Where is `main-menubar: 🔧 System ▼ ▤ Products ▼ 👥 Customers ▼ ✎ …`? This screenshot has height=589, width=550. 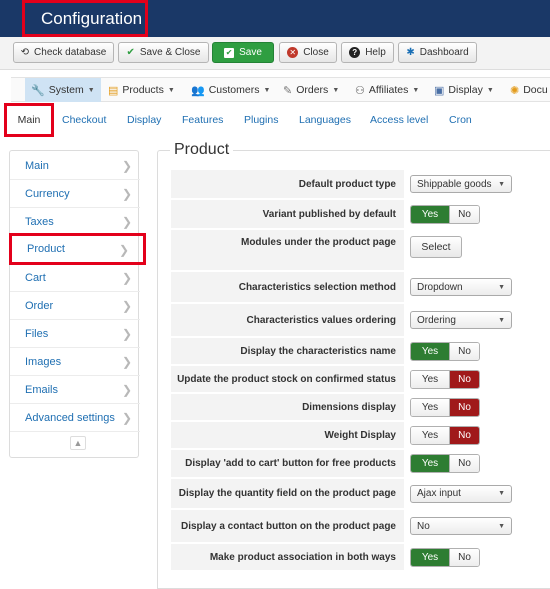
main-menubar: 🔧 System ▼ ▤ Products ▼ 👥 Customers ▼ ✎ … is located at coordinates (280, 89).